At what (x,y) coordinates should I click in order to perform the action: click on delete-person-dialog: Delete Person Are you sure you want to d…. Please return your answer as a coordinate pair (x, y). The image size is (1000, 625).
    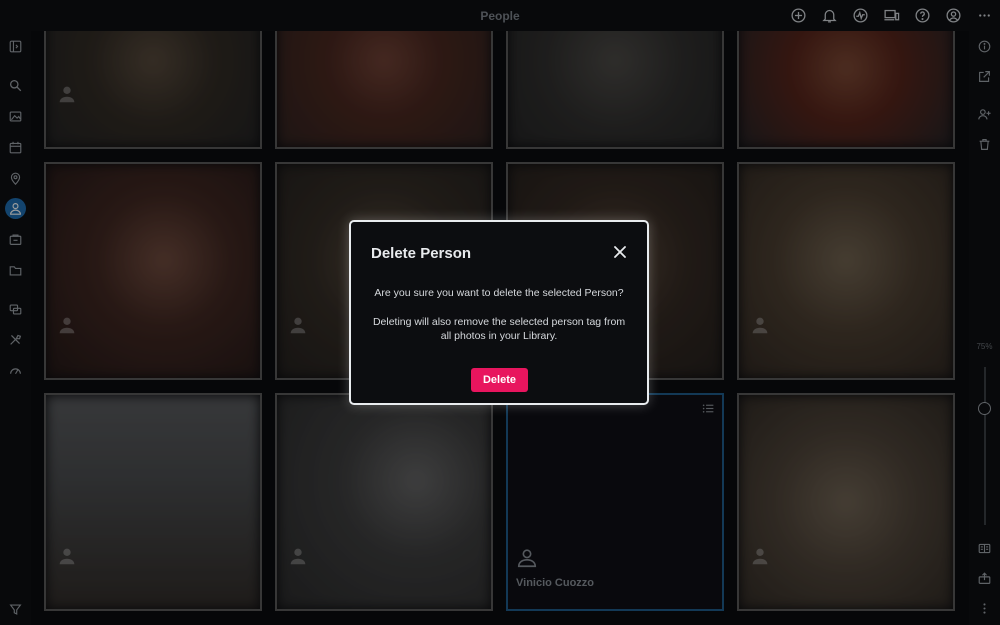
    Looking at the image, I should click on (499, 312).